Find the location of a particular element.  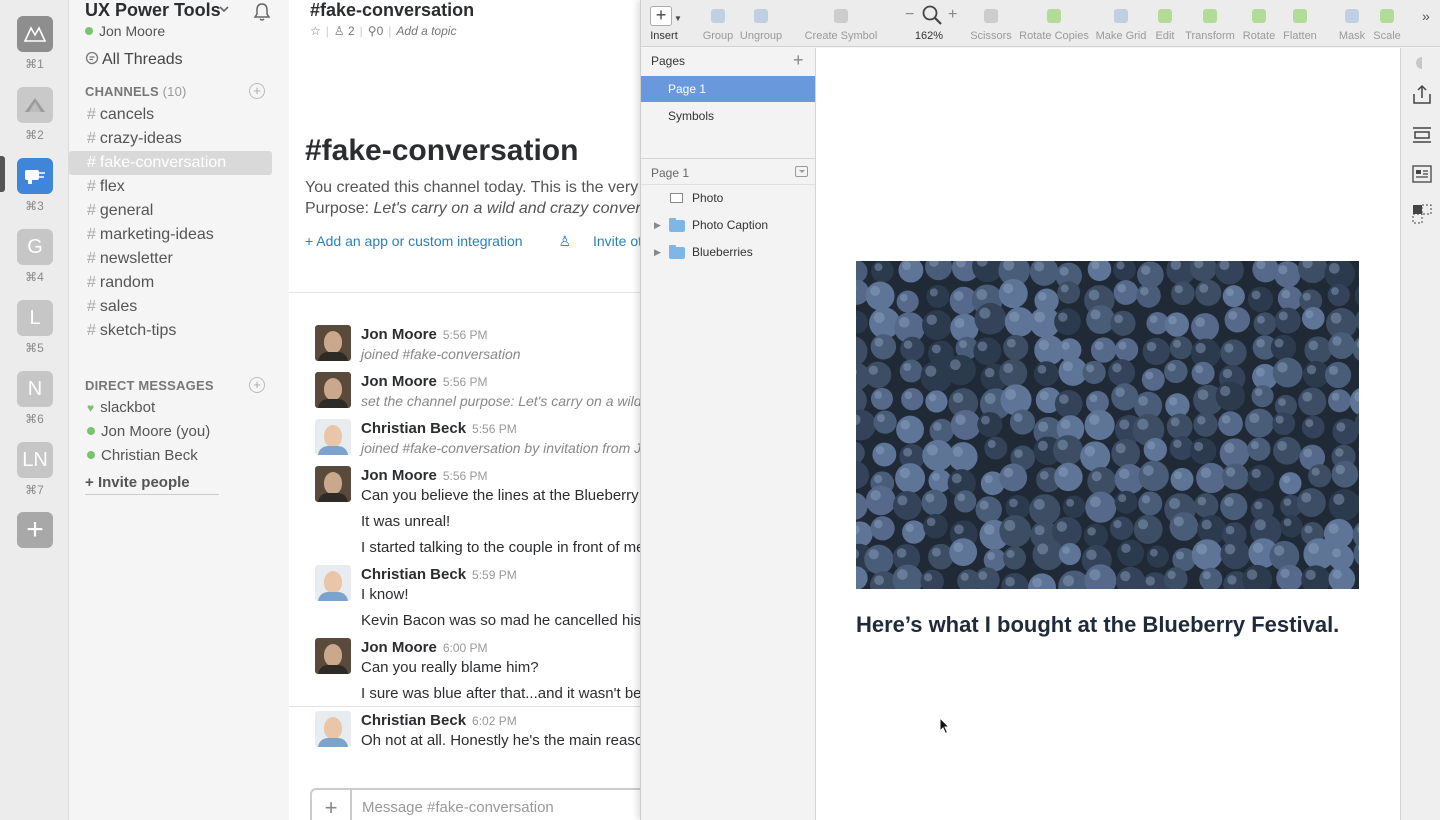

current-user: Jon Moore is located at coordinates (125, 31).